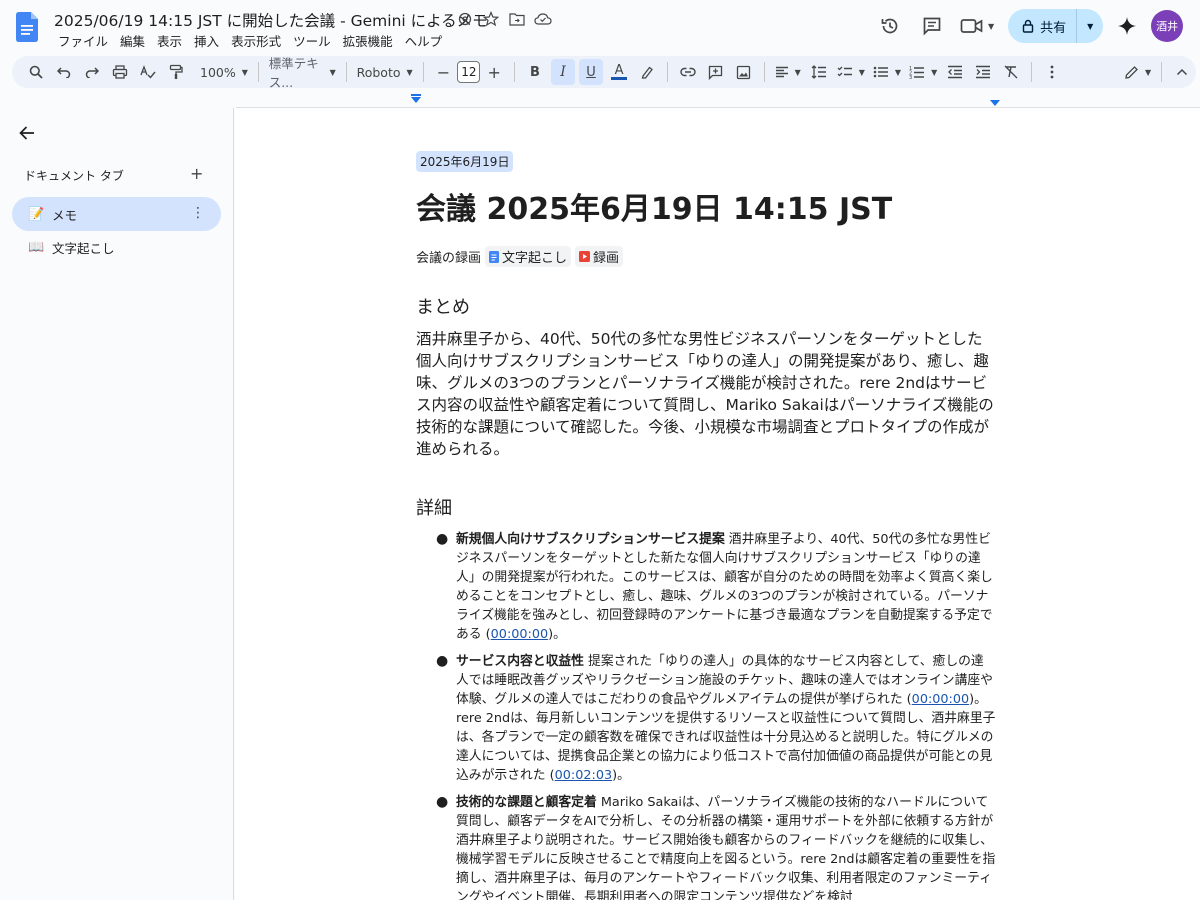 The image size is (1200, 900). I want to click on header-right-tools: ▼ 共有 ▼ 酒井, so click(1030, 26).